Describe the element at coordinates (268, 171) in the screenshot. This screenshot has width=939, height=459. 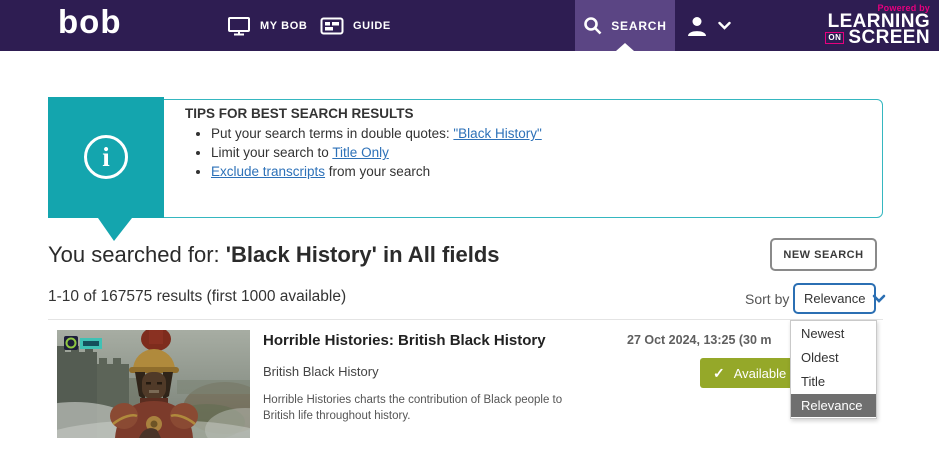
I see `tips-link-exclude-transcripts: Exclude transcripts` at that location.